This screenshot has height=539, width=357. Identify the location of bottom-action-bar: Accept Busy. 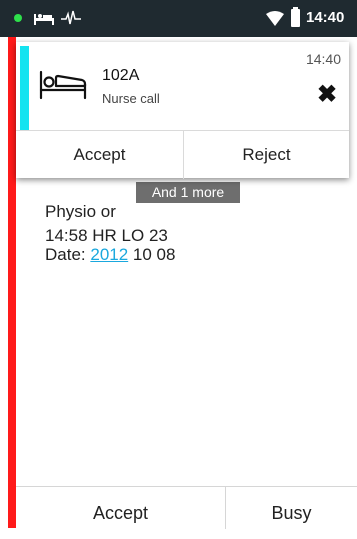
(186, 507).